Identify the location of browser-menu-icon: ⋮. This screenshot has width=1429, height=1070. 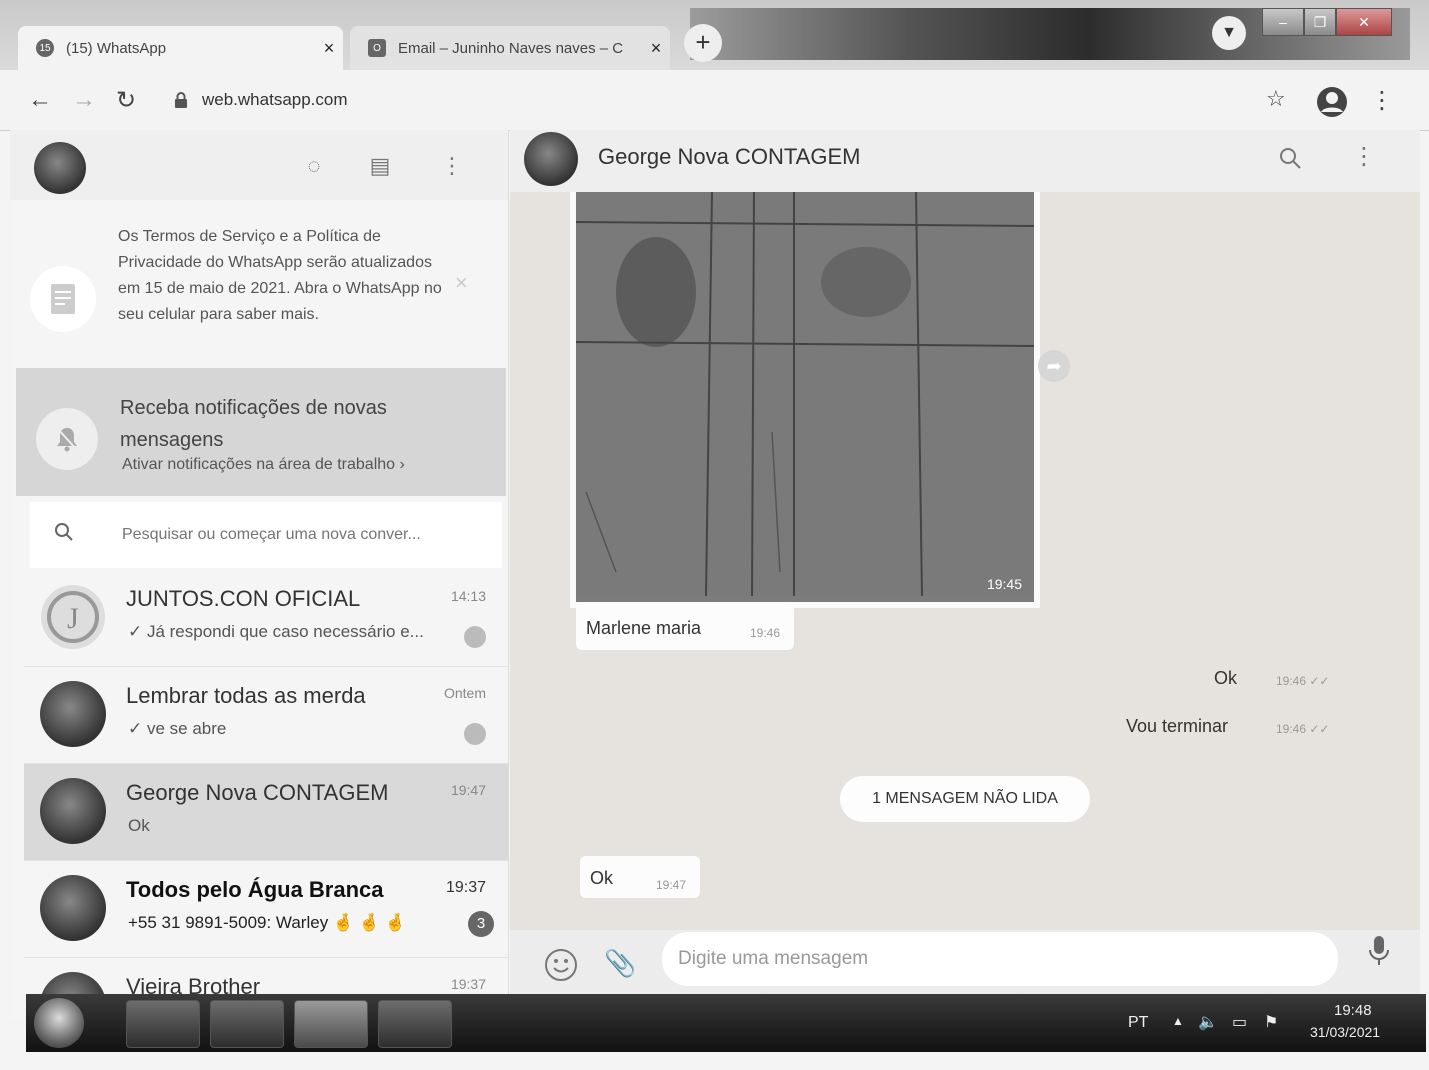
(1382, 100).